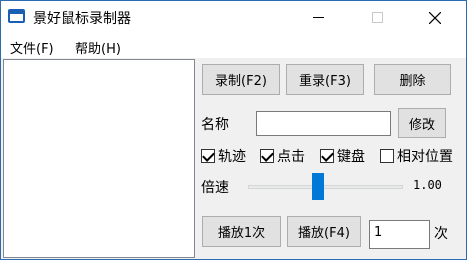  I want to click on speed-label: 倍速, so click(215, 188).